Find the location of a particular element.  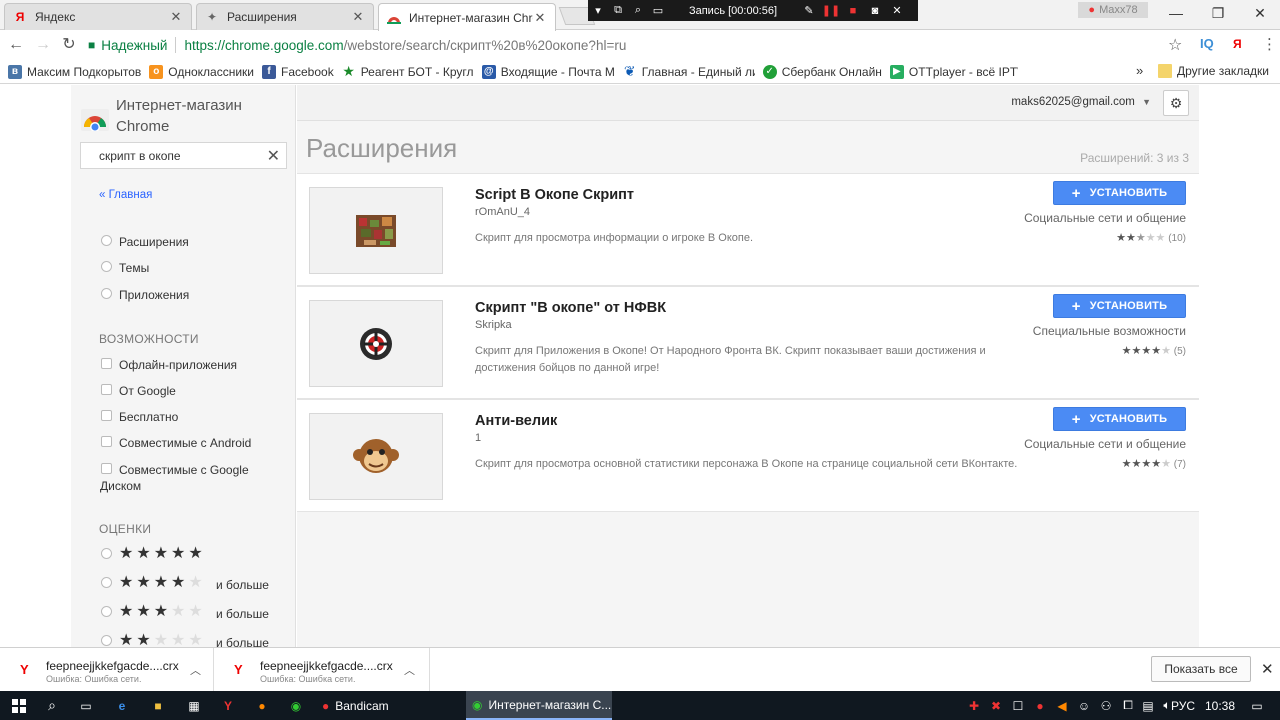

bookmark-item: ✓ Сбербанк Онлайн is located at coordinates (822, 71).